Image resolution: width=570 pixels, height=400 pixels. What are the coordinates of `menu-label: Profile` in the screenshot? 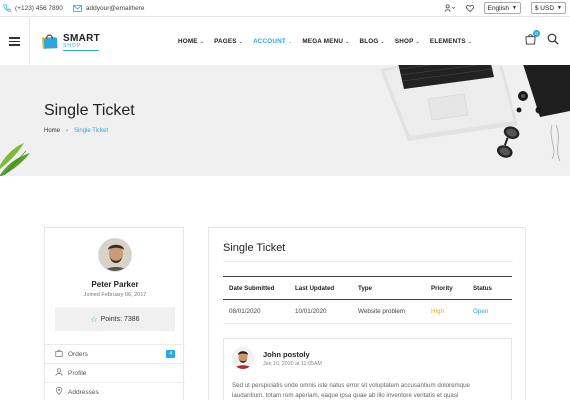 It's located at (77, 373).